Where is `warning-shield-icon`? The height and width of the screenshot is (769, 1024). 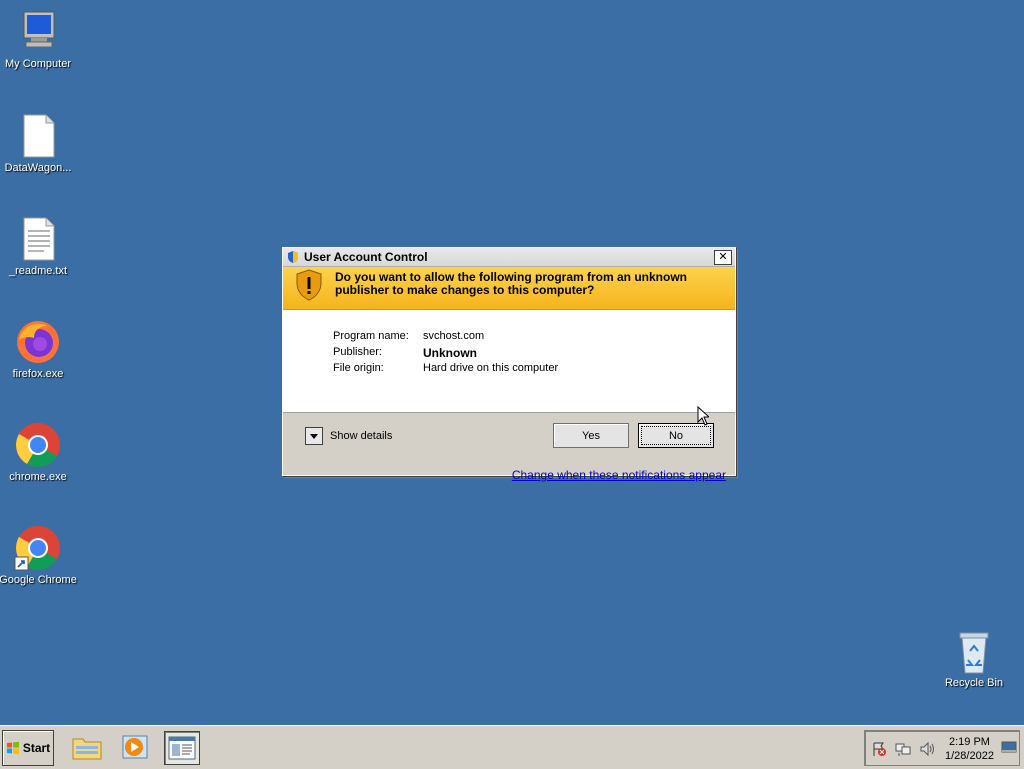 warning-shield-icon is located at coordinates (309, 285).